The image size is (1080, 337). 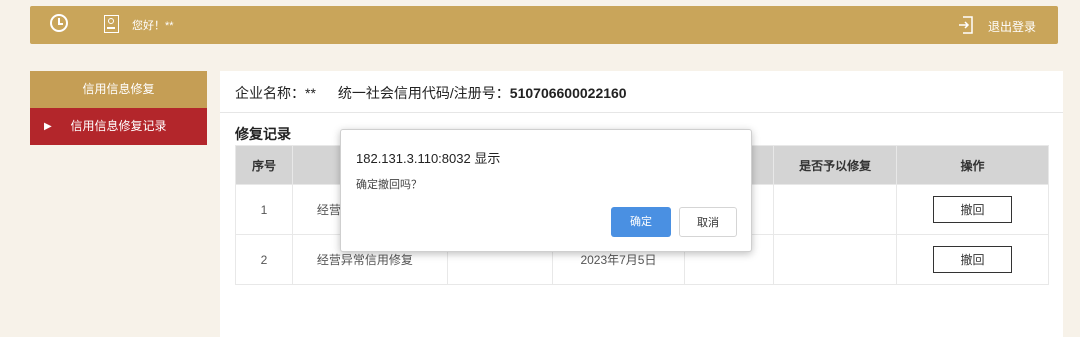 I want to click on sidebar-item-credit-repair: 信用信息修复, so click(x=118, y=89).